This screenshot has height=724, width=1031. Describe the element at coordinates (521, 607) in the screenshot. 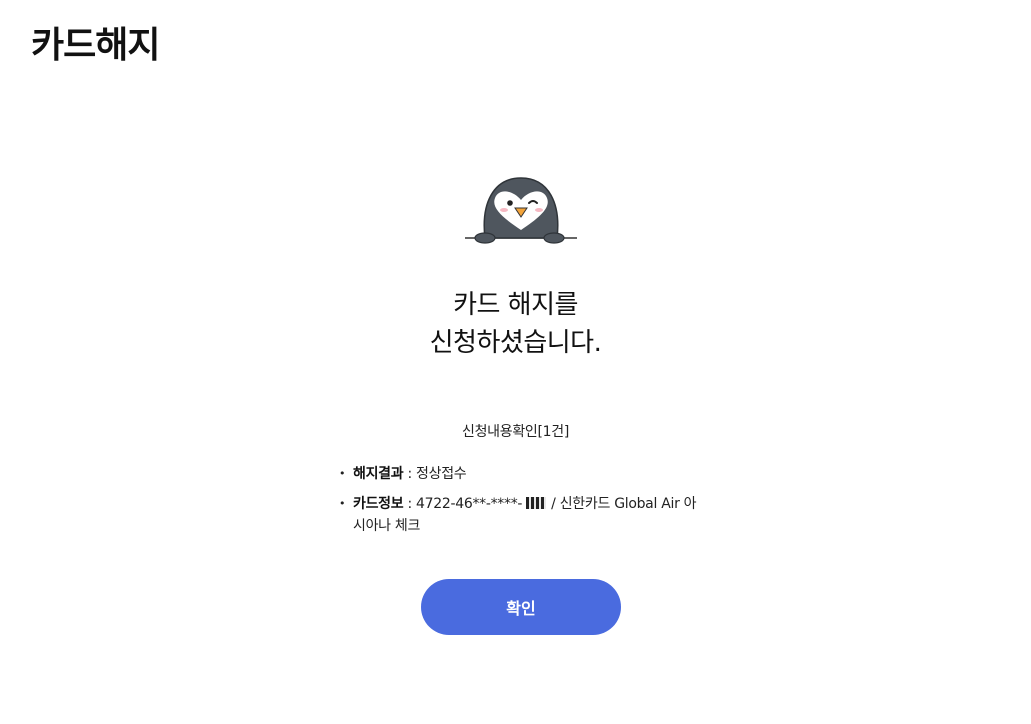

I see `confirm-button: 확인` at that location.